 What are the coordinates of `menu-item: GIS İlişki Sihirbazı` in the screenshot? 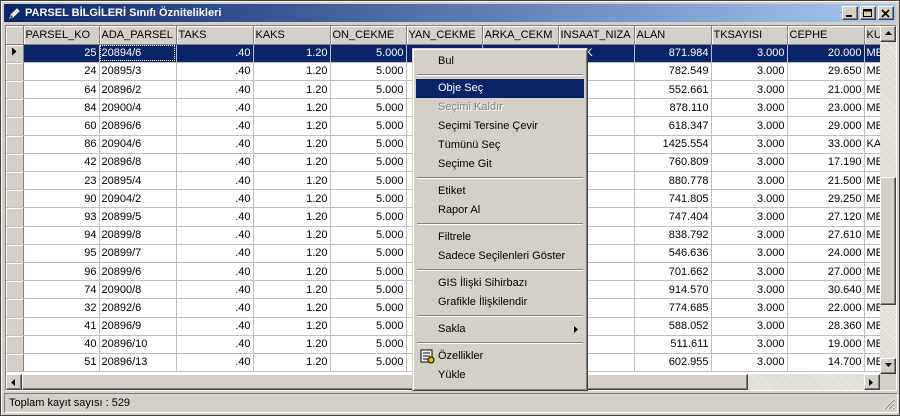 It's located at (500, 283).